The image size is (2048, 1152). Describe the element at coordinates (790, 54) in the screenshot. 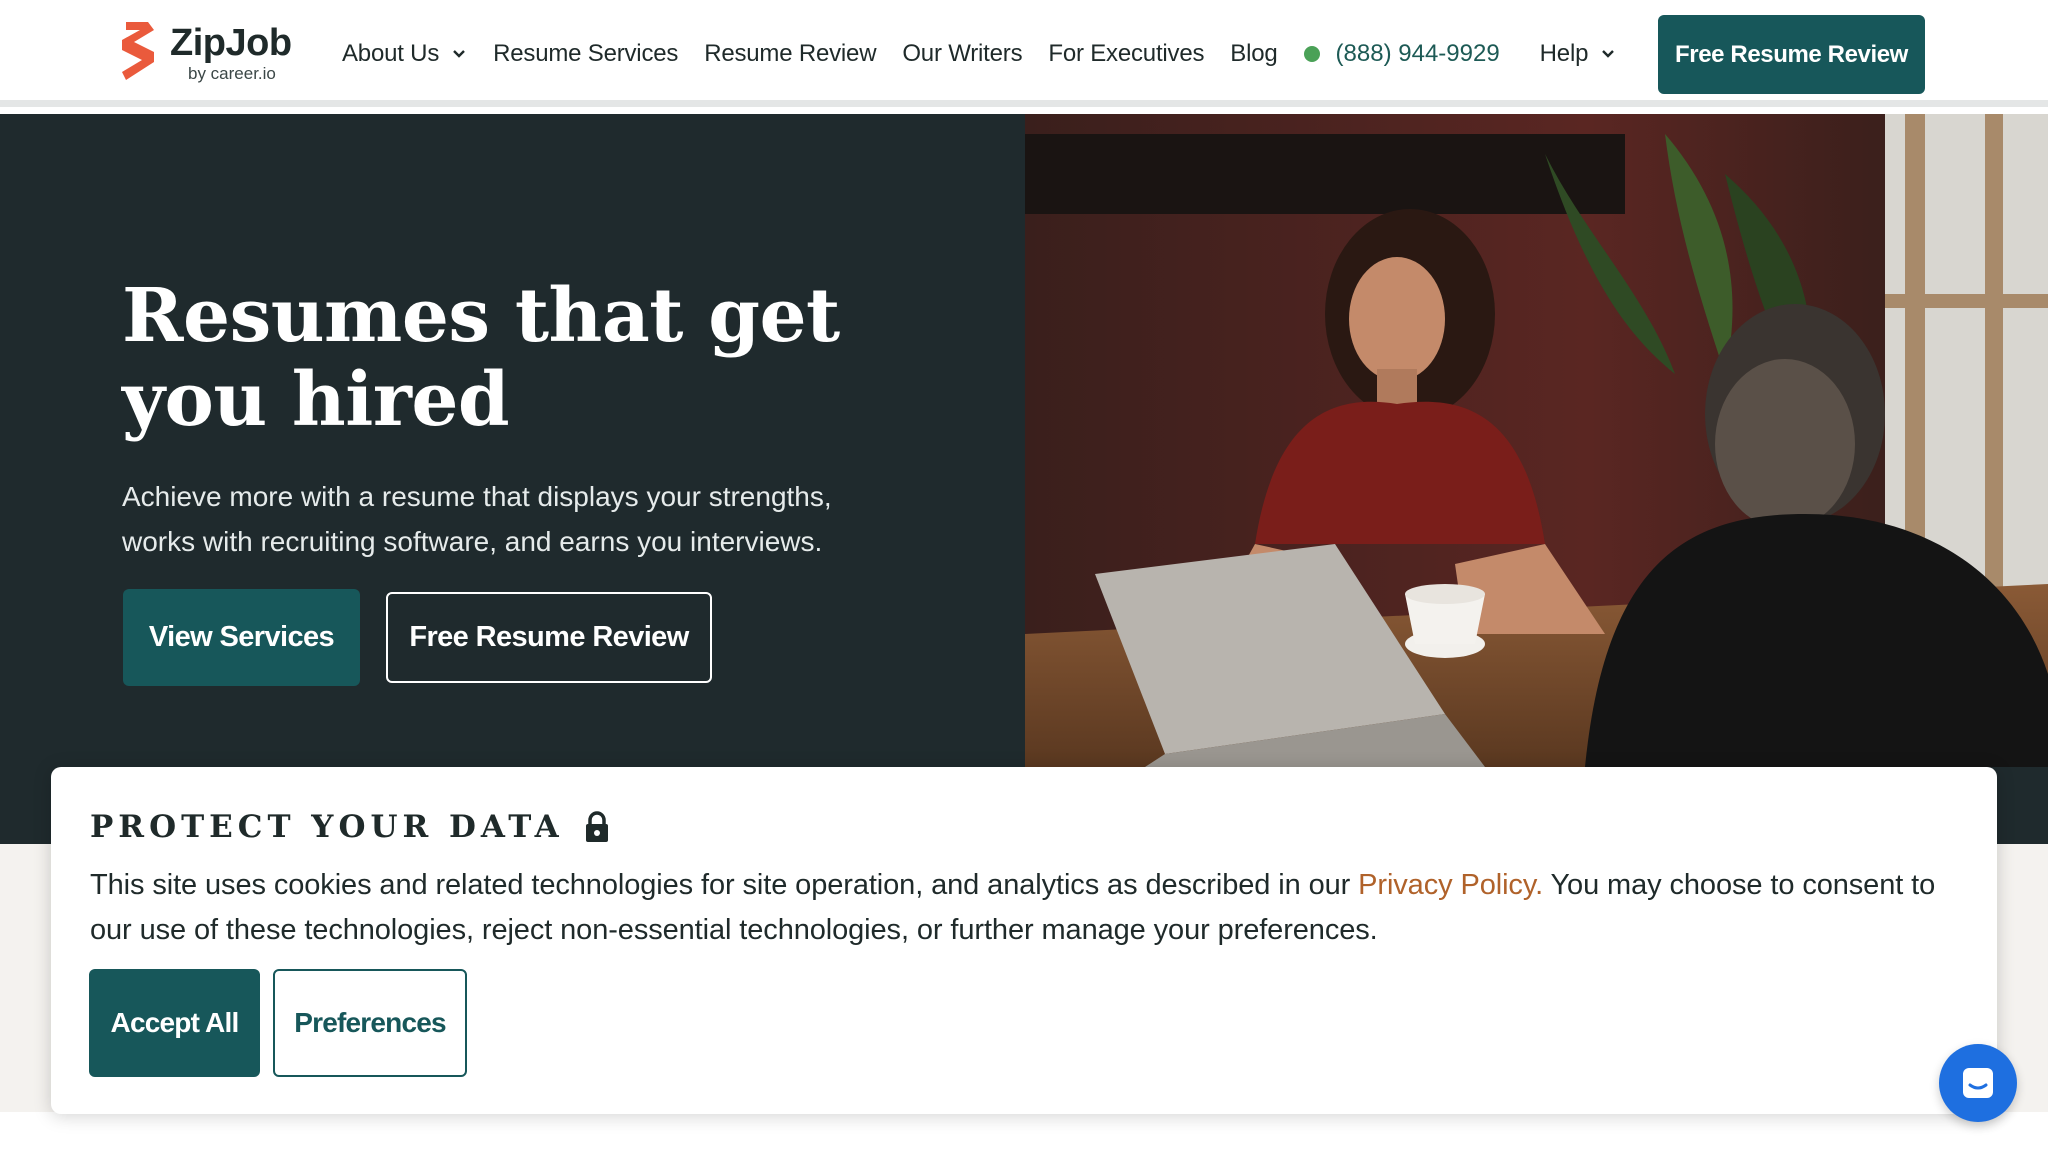

I see `nav-resume-review: Resume Review` at that location.